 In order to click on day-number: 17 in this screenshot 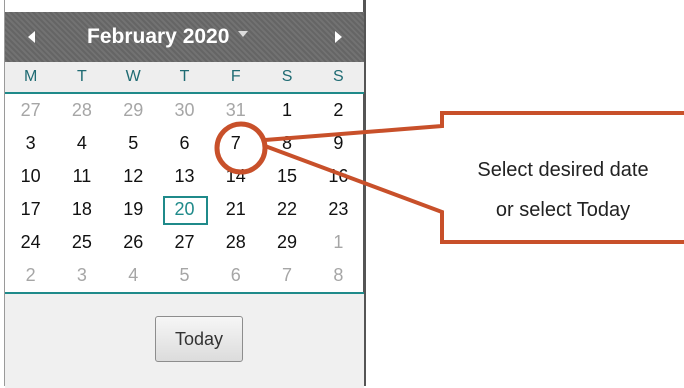, I will do `click(30, 209)`.